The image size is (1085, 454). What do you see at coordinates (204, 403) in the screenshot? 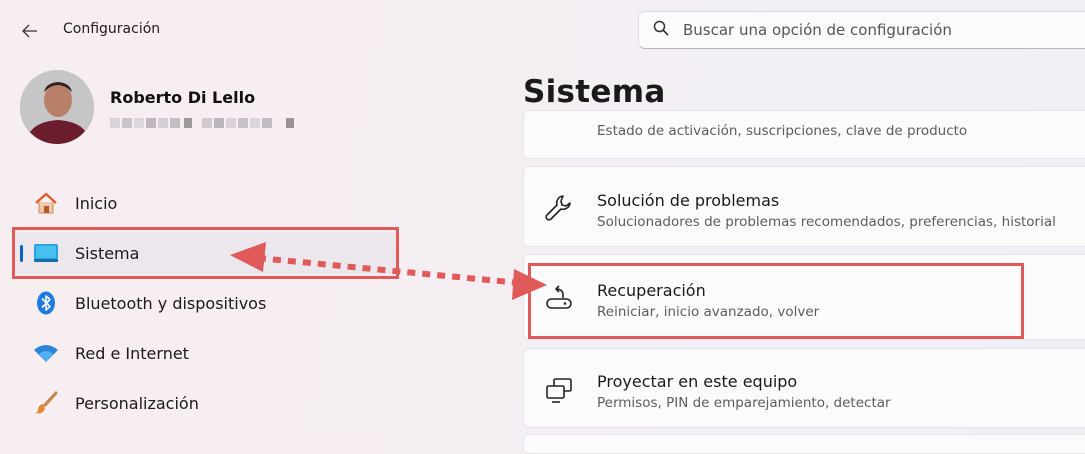
I see `sidebar-item-personalizacion: Personalización` at bounding box center [204, 403].